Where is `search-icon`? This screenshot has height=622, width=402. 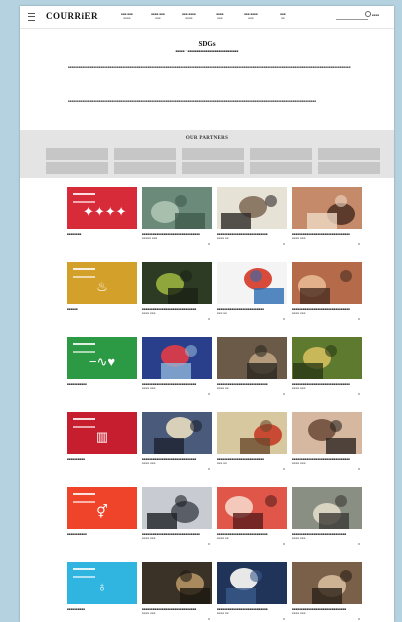
search-icon is located at coordinates (368, 14).